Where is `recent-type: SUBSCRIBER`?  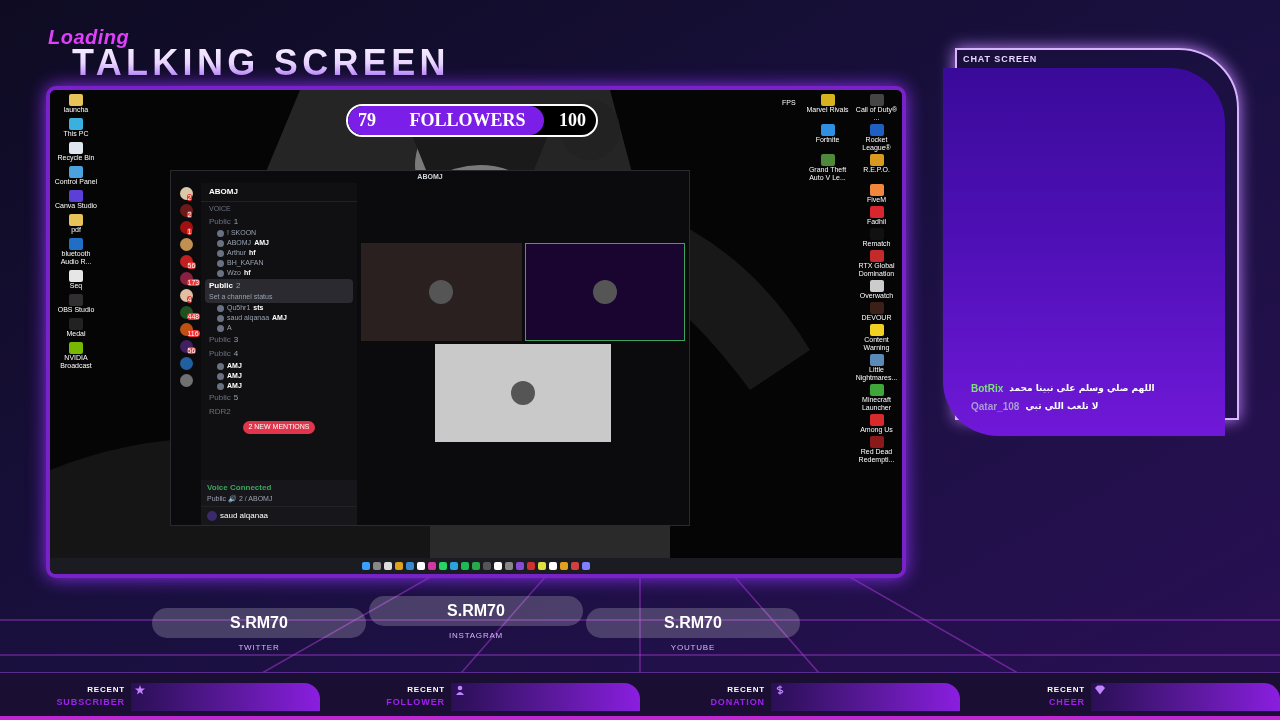
recent-type: SUBSCRIBER is located at coordinates (90, 702).